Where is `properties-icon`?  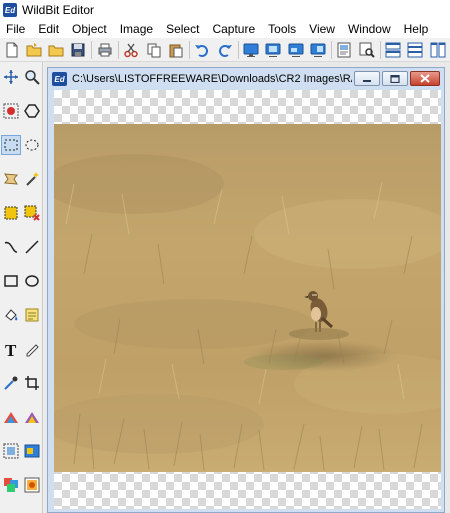 properties-icon is located at coordinates (344, 50).